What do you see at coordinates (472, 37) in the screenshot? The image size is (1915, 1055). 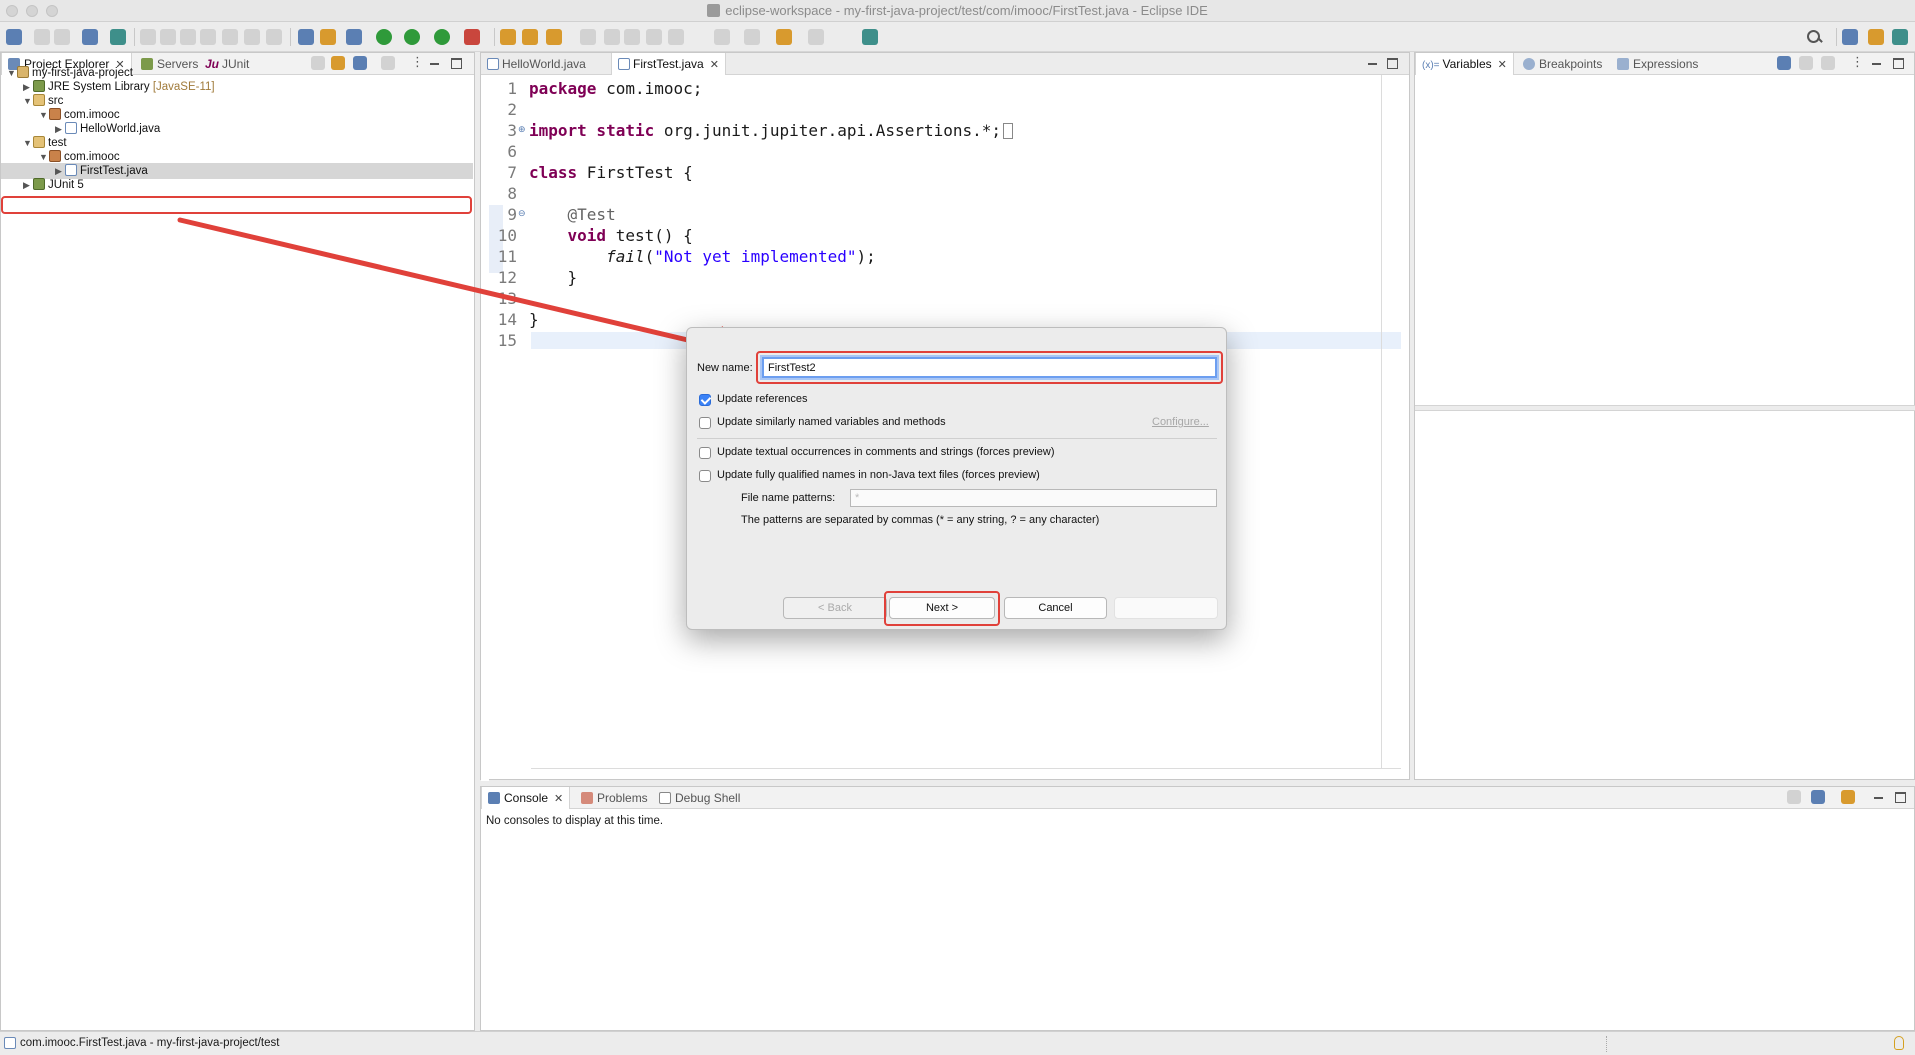 I see `external-tools-icon` at bounding box center [472, 37].